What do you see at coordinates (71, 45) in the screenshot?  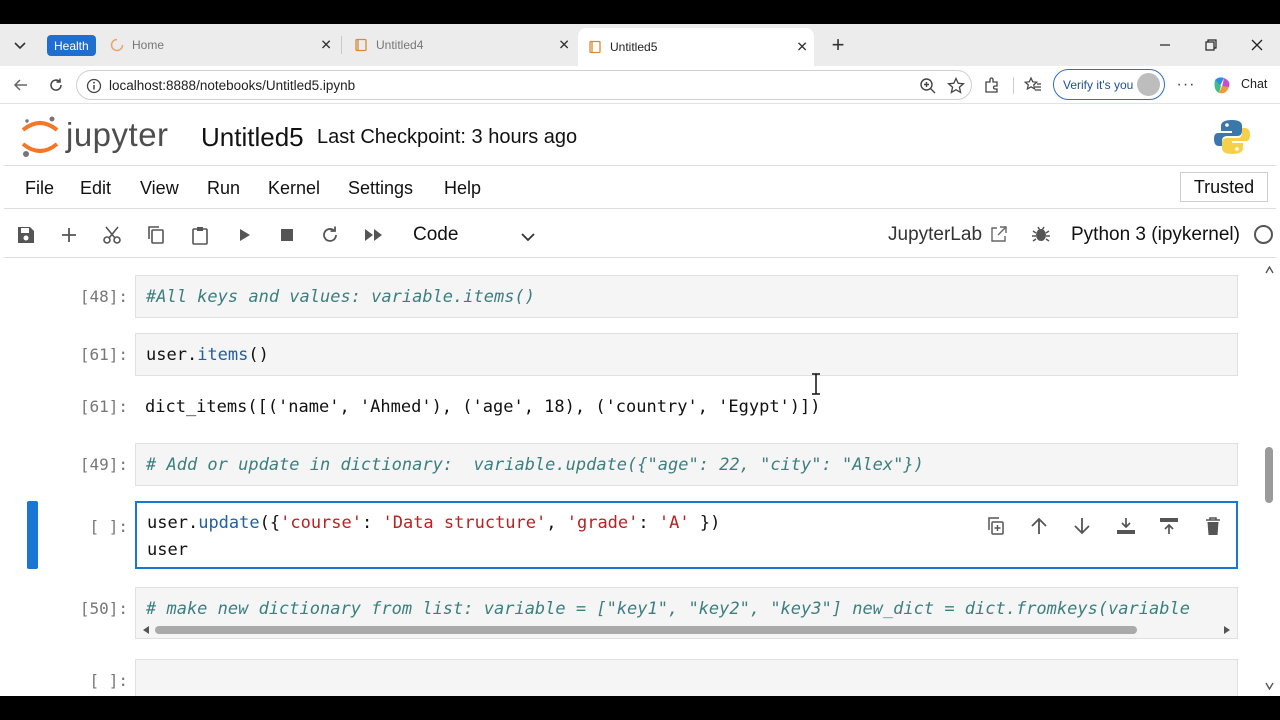 I see `health-badge: Health` at bounding box center [71, 45].